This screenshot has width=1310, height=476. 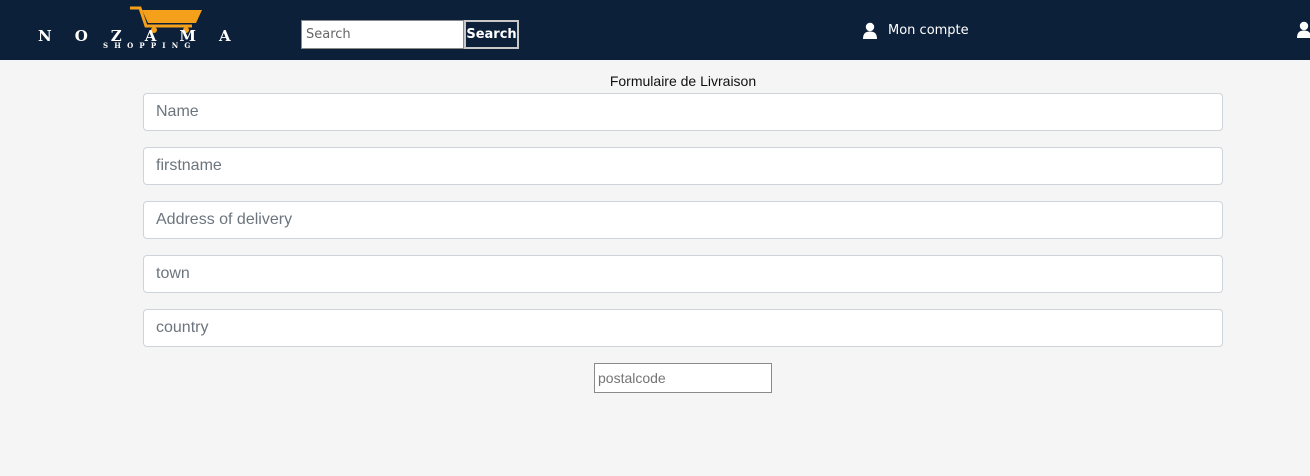 I want to click on address-field, so click(x=683, y=220).